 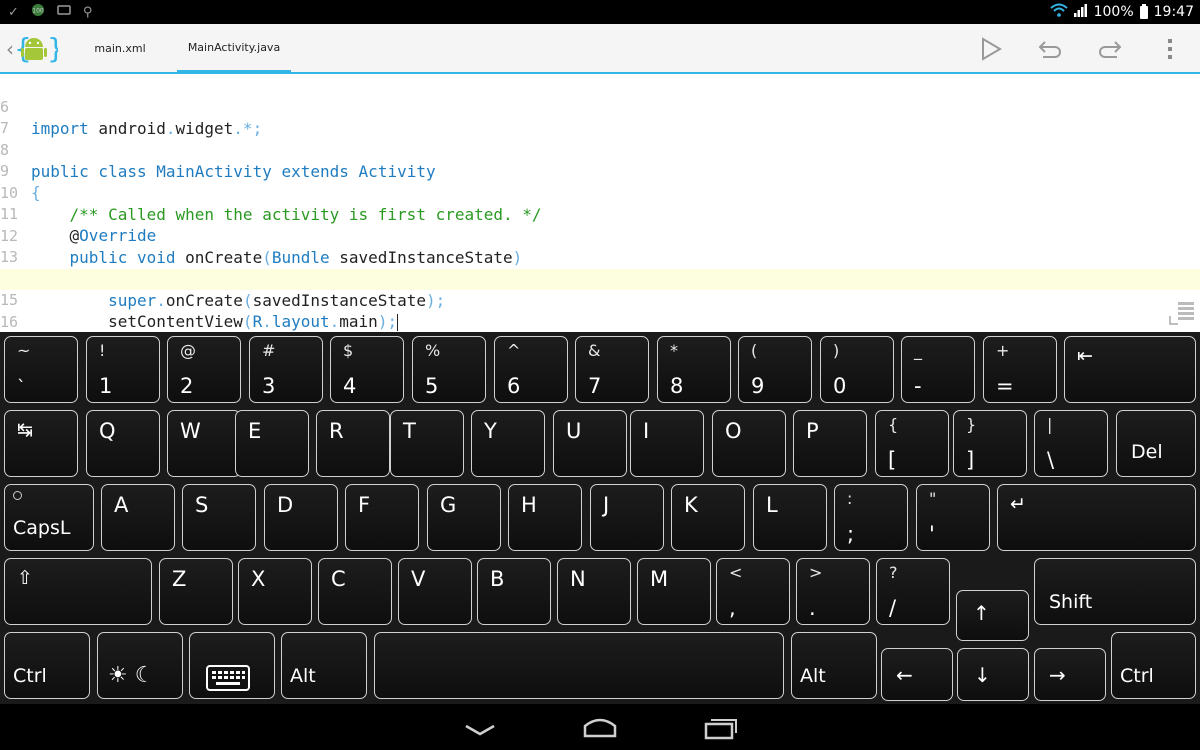 What do you see at coordinates (1070, 674) in the screenshot?
I see `key-arrow-right: →` at bounding box center [1070, 674].